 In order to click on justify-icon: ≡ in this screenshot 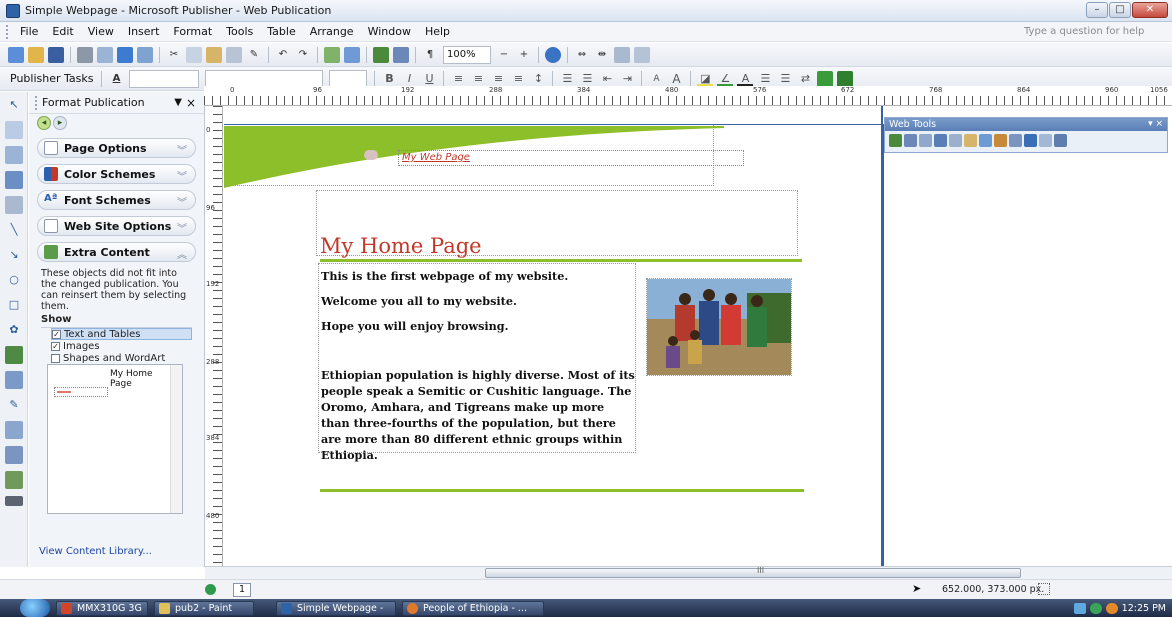, I will do `click(518, 79)`.